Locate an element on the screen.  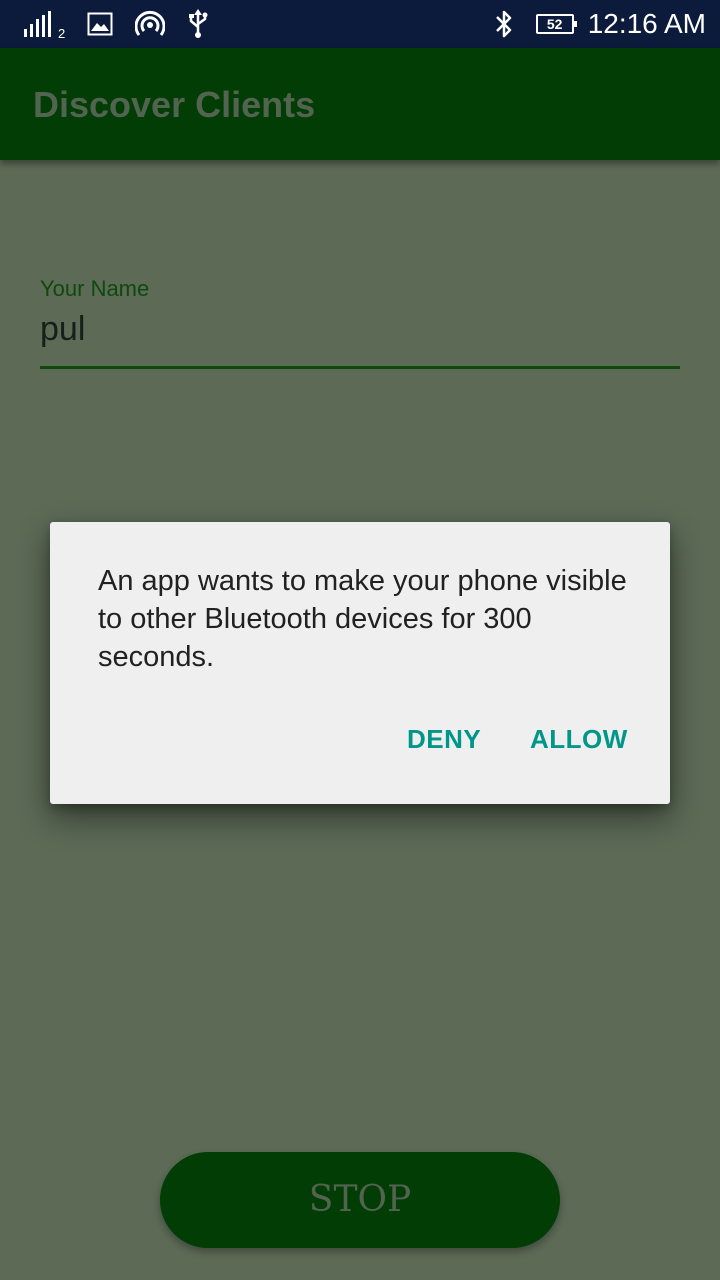
bluetooth-icon is located at coordinates (504, 24).